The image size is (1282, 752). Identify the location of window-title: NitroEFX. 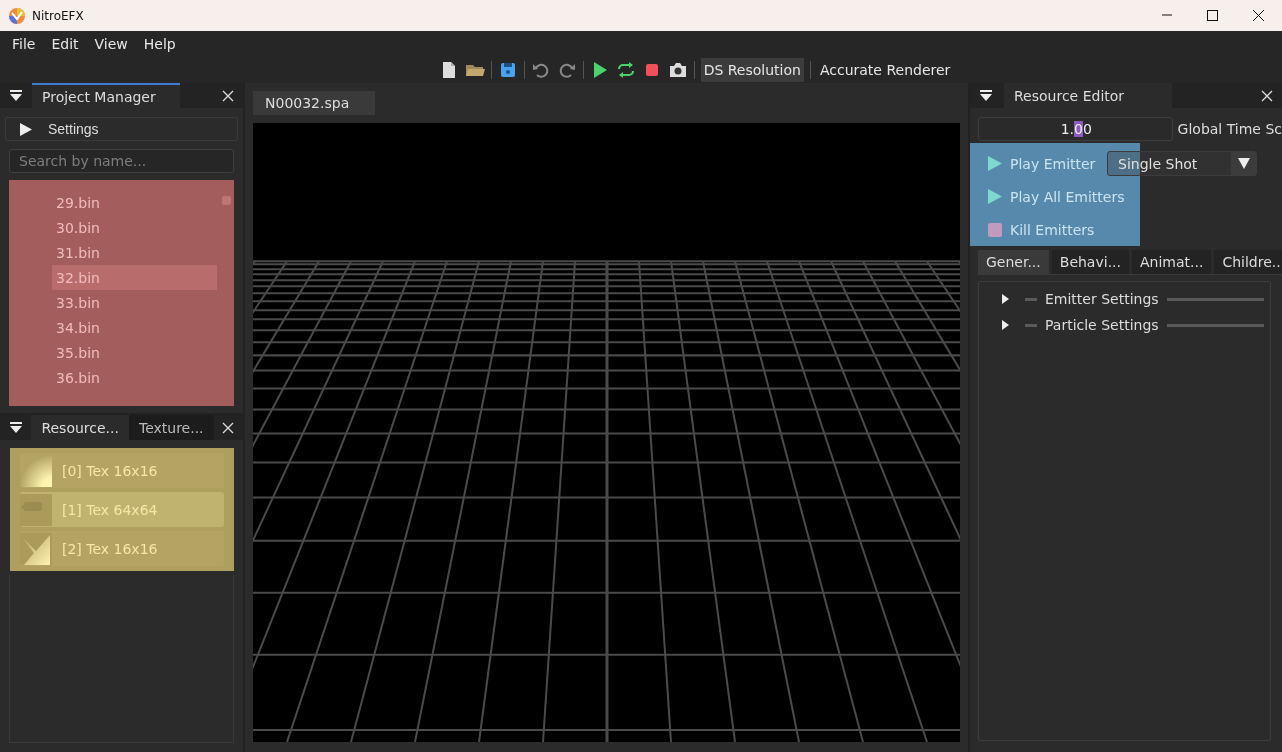
(58, 15).